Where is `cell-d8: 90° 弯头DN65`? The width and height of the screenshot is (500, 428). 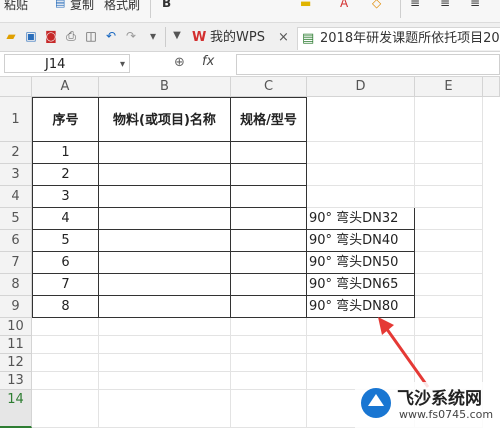
cell-d8: 90° 弯头DN65 is located at coordinates (361, 285).